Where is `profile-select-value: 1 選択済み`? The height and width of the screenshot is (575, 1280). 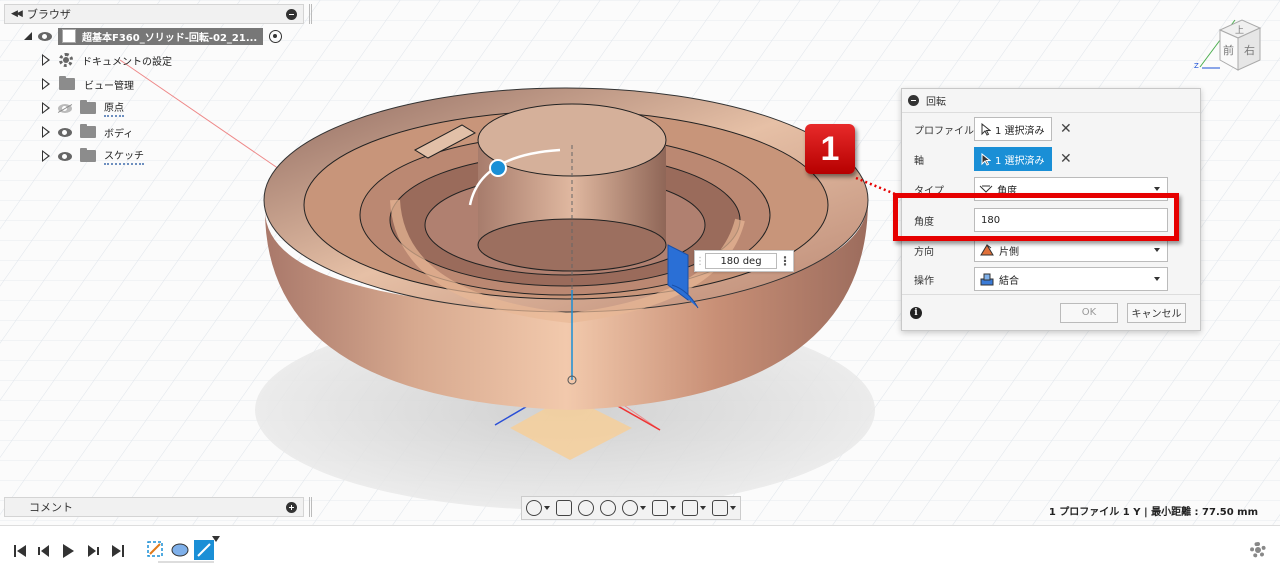 profile-select-value: 1 選択済み is located at coordinates (1020, 131).